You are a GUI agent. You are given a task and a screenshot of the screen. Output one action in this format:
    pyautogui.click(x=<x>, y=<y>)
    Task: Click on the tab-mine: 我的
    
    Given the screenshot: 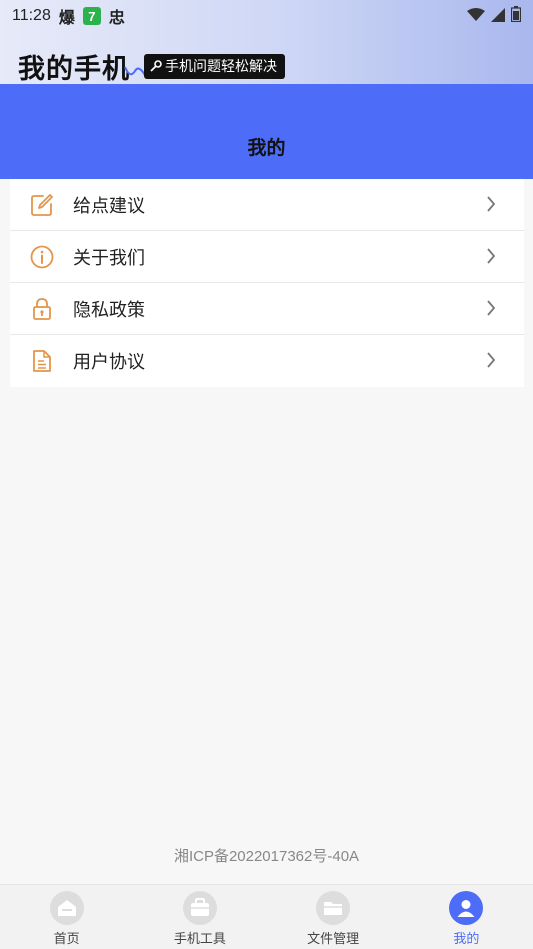 What is the action you would take?
    pyautogui.click(x=466, y=917)
    